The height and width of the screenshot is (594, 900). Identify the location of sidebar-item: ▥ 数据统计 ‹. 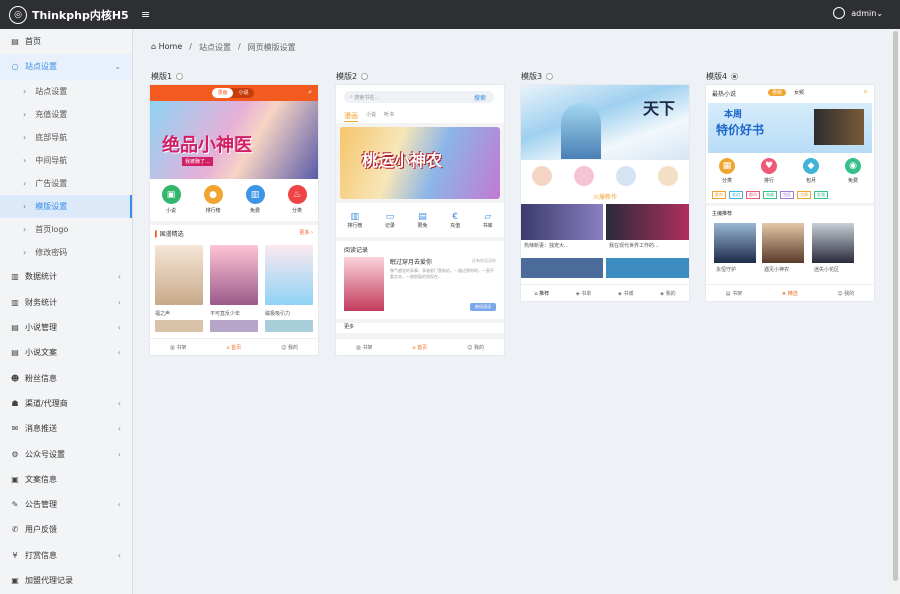
(66, 276).